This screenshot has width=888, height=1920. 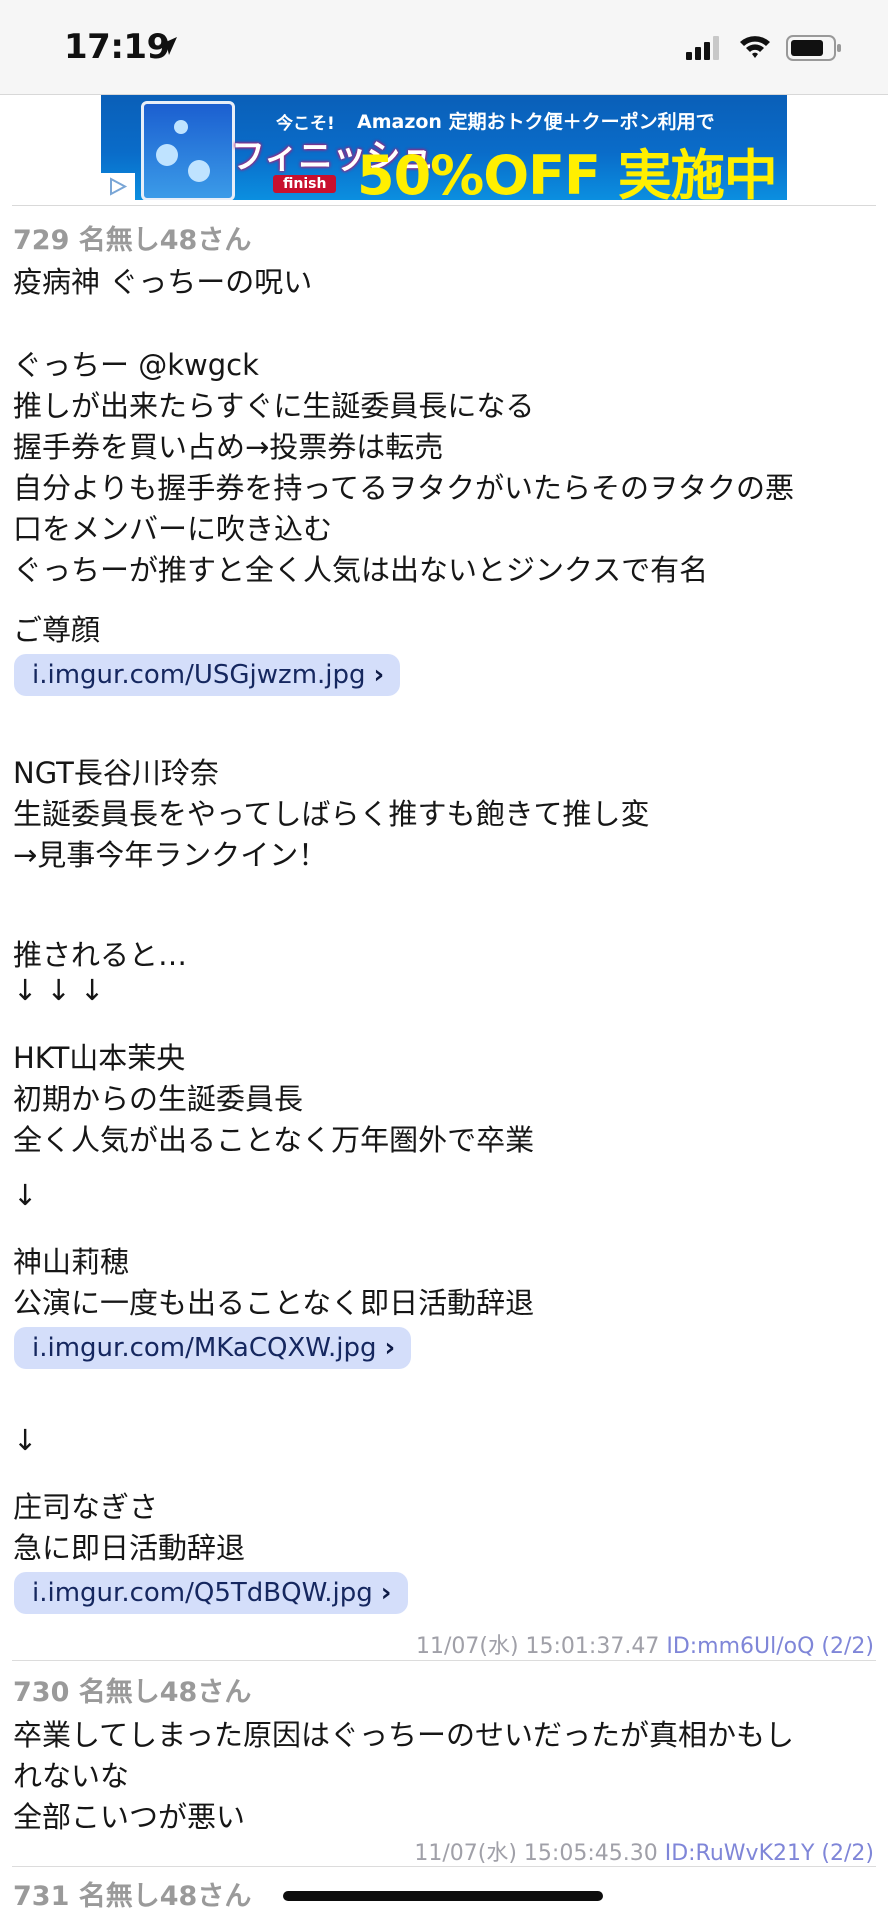 I want to click on post-line: 急に即日活動辞退, so click(x=129, y=1548).